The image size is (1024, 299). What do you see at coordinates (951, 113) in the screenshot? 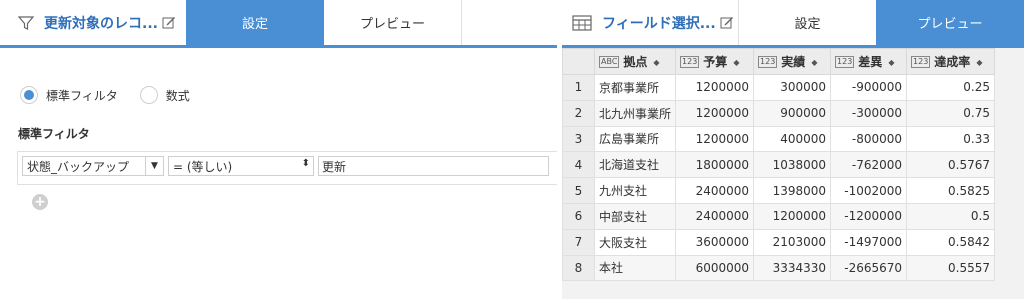
I see `table-cell: 0.75` at bounding box center [951, 113].